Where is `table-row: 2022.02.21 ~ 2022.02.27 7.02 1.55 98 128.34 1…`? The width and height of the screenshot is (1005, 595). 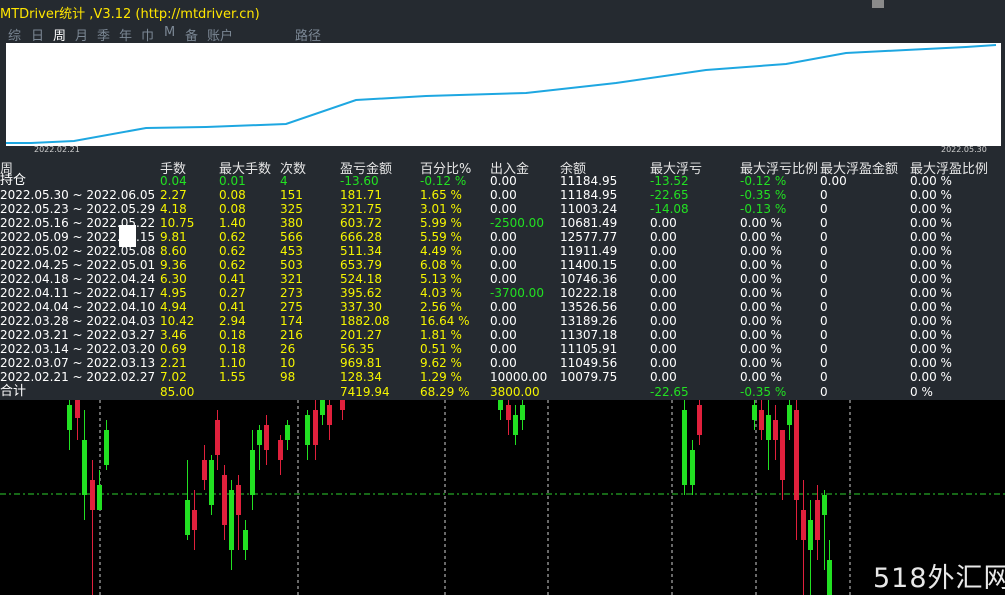
table-row: 2022.02.21 ~ 2022.02.27 7.02 1.55 98 128.34 1… is located at coordinates (502, 377).